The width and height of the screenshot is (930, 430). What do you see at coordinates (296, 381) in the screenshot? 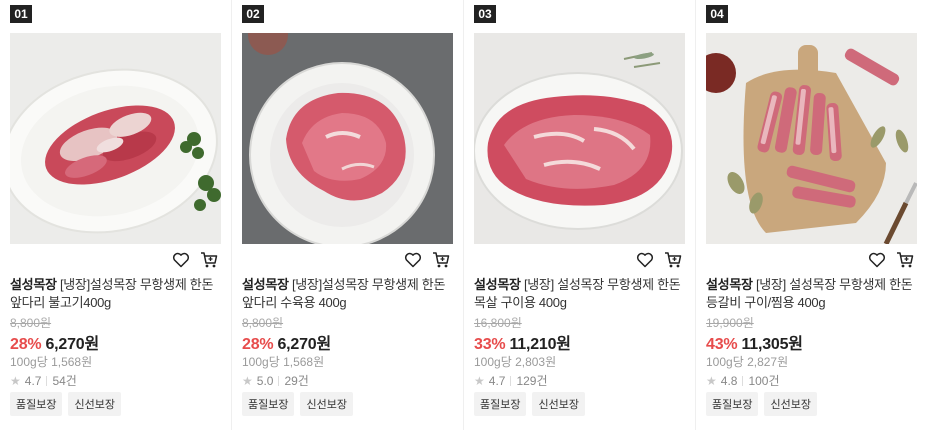
I see `review-count: 29건` at bounding box center [296, 381].